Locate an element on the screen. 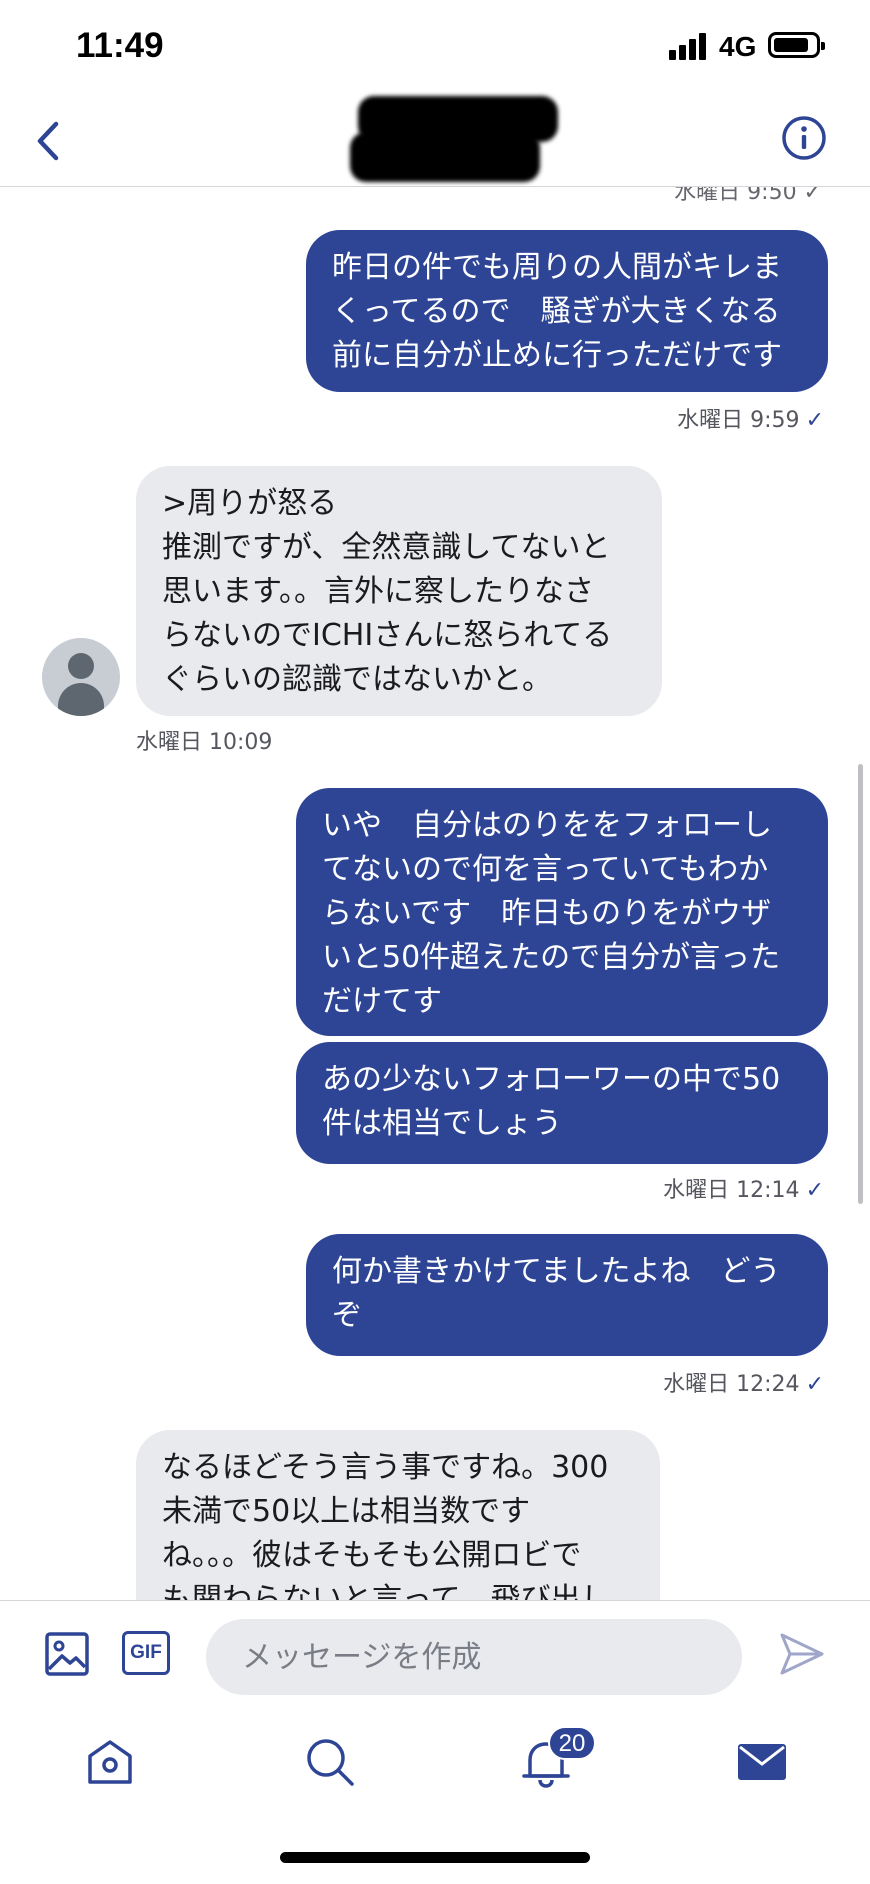 The image size is (870, 1884). message-bubble-outgoing: 何か書きかけてましたよね どう ぞ is located at coordinates (567, 1295).